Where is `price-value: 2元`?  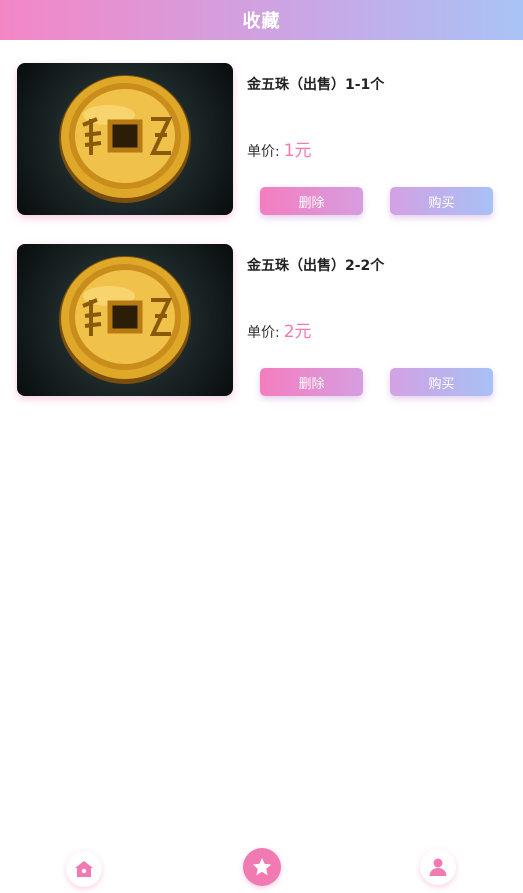
price-value: 2元 is located at coordinates (297, 332).